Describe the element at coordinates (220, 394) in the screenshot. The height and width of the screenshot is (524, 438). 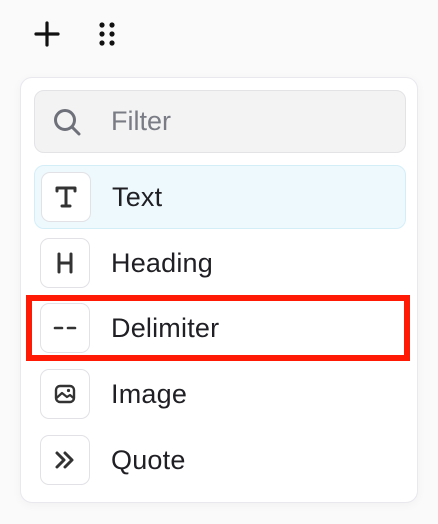
I see `menu-item-image: Image` at that location.